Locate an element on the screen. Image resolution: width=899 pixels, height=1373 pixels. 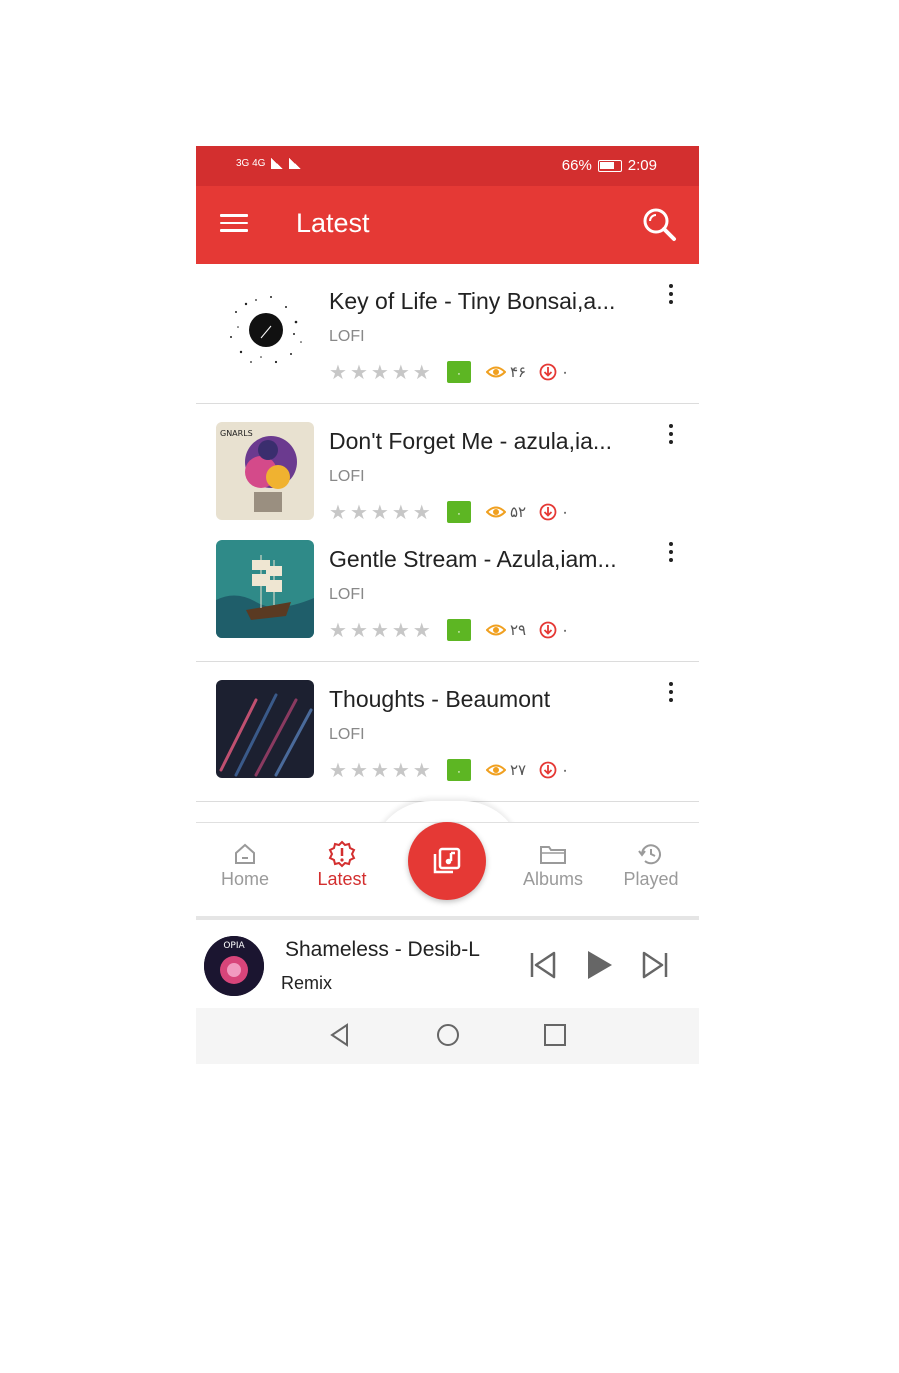
system-nav-bar is located at coordinates (447, 1036).